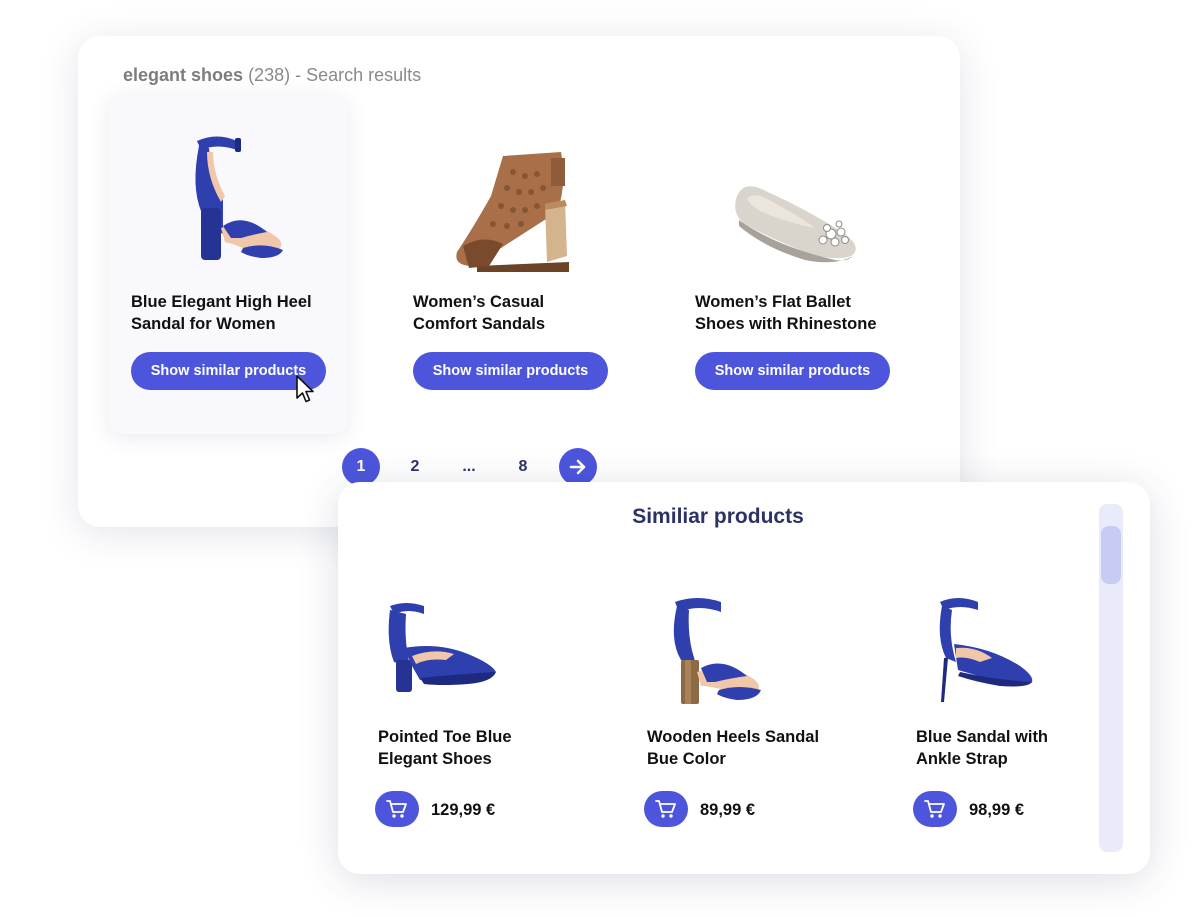  Describe the element at coordinates (728, 810) in the screenshot. I see `price: 89,99 €` at that location.